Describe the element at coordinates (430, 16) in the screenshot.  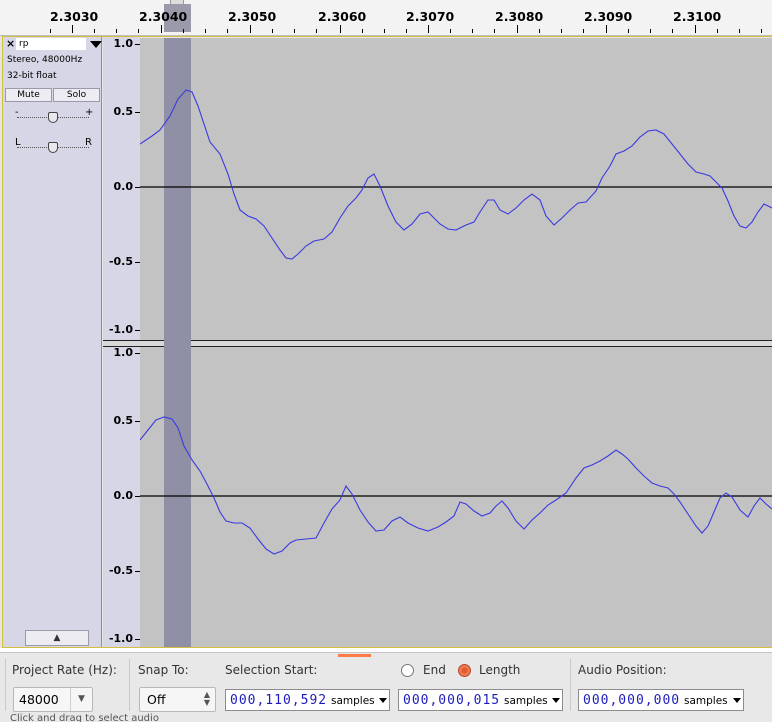
I see `timeline-tick-label: 2.3070` at that location.